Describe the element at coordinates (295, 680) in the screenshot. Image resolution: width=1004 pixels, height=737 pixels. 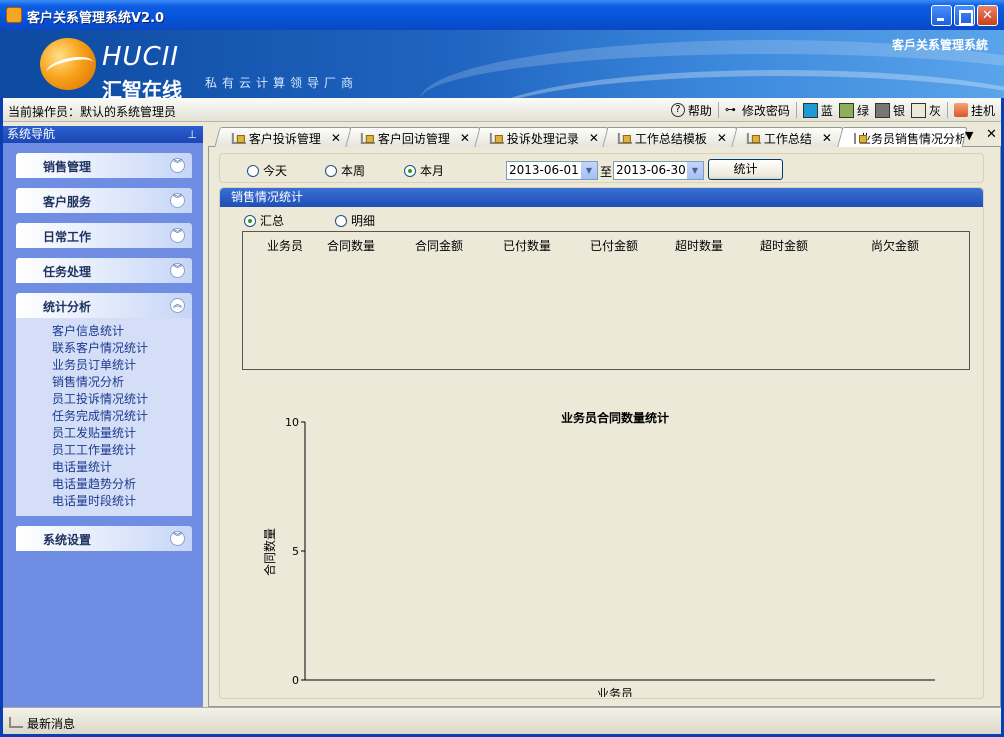
I see `y-tick-label: 0` at that location.